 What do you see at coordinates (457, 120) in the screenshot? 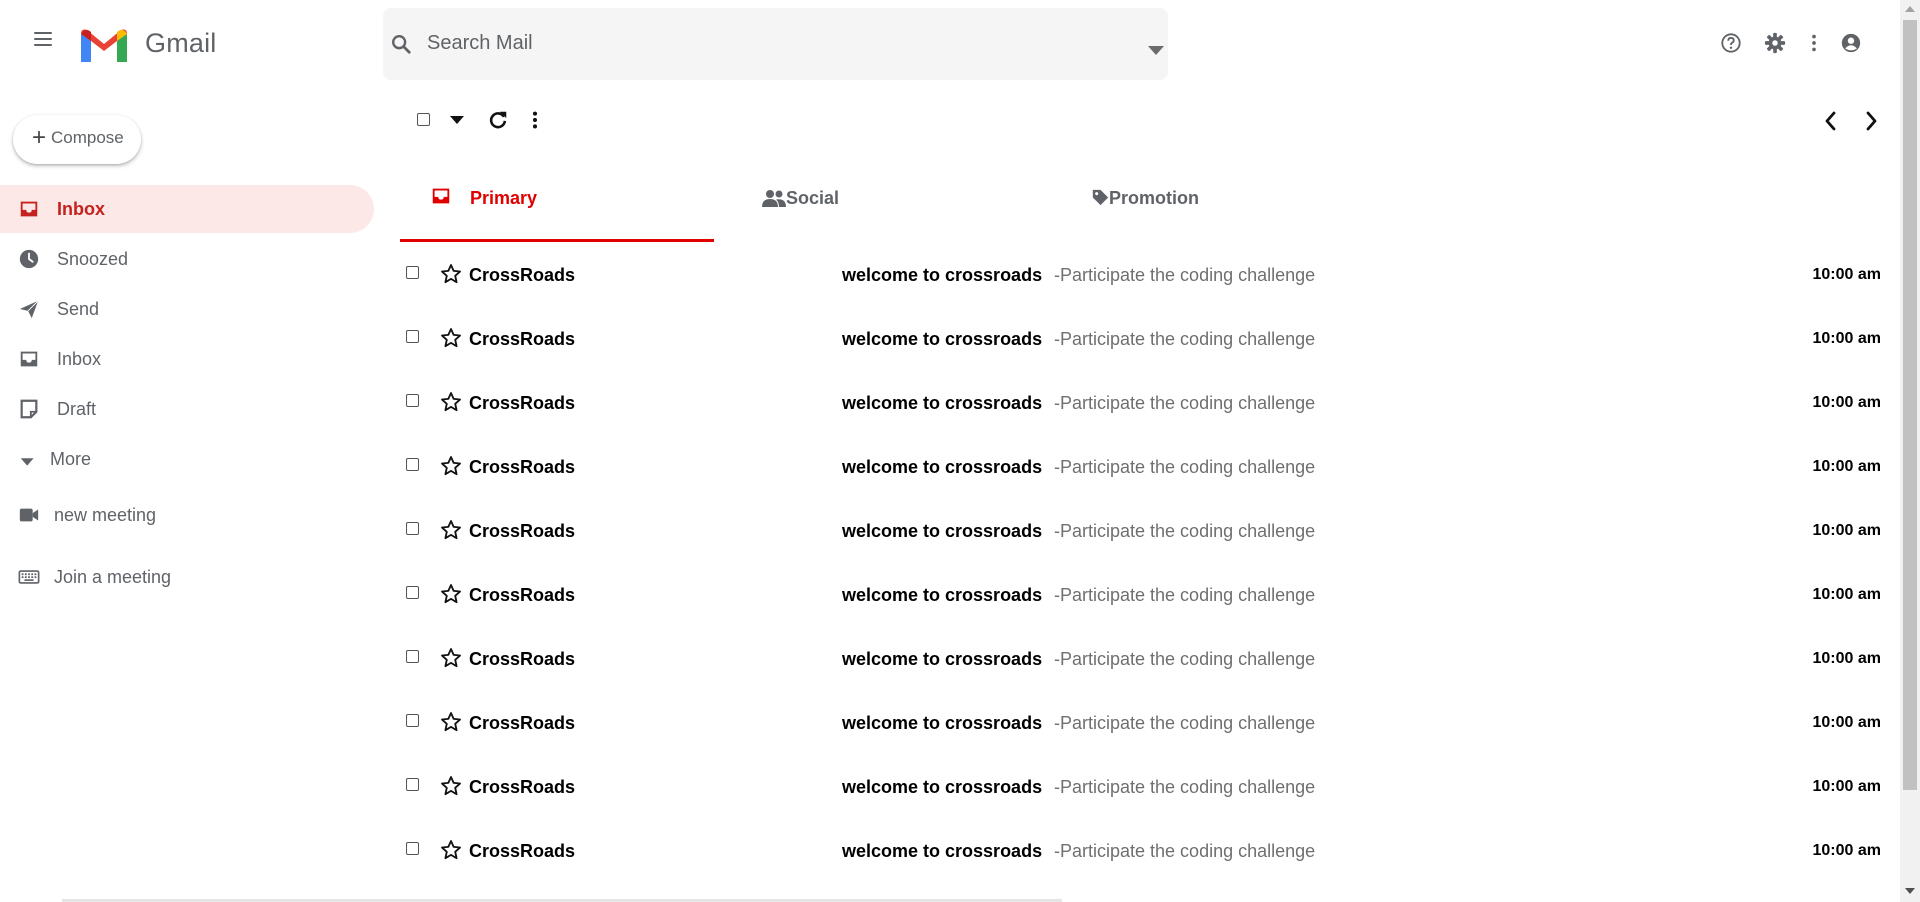
I see `select-options-caret-icon` at bounding box center [457, 120].